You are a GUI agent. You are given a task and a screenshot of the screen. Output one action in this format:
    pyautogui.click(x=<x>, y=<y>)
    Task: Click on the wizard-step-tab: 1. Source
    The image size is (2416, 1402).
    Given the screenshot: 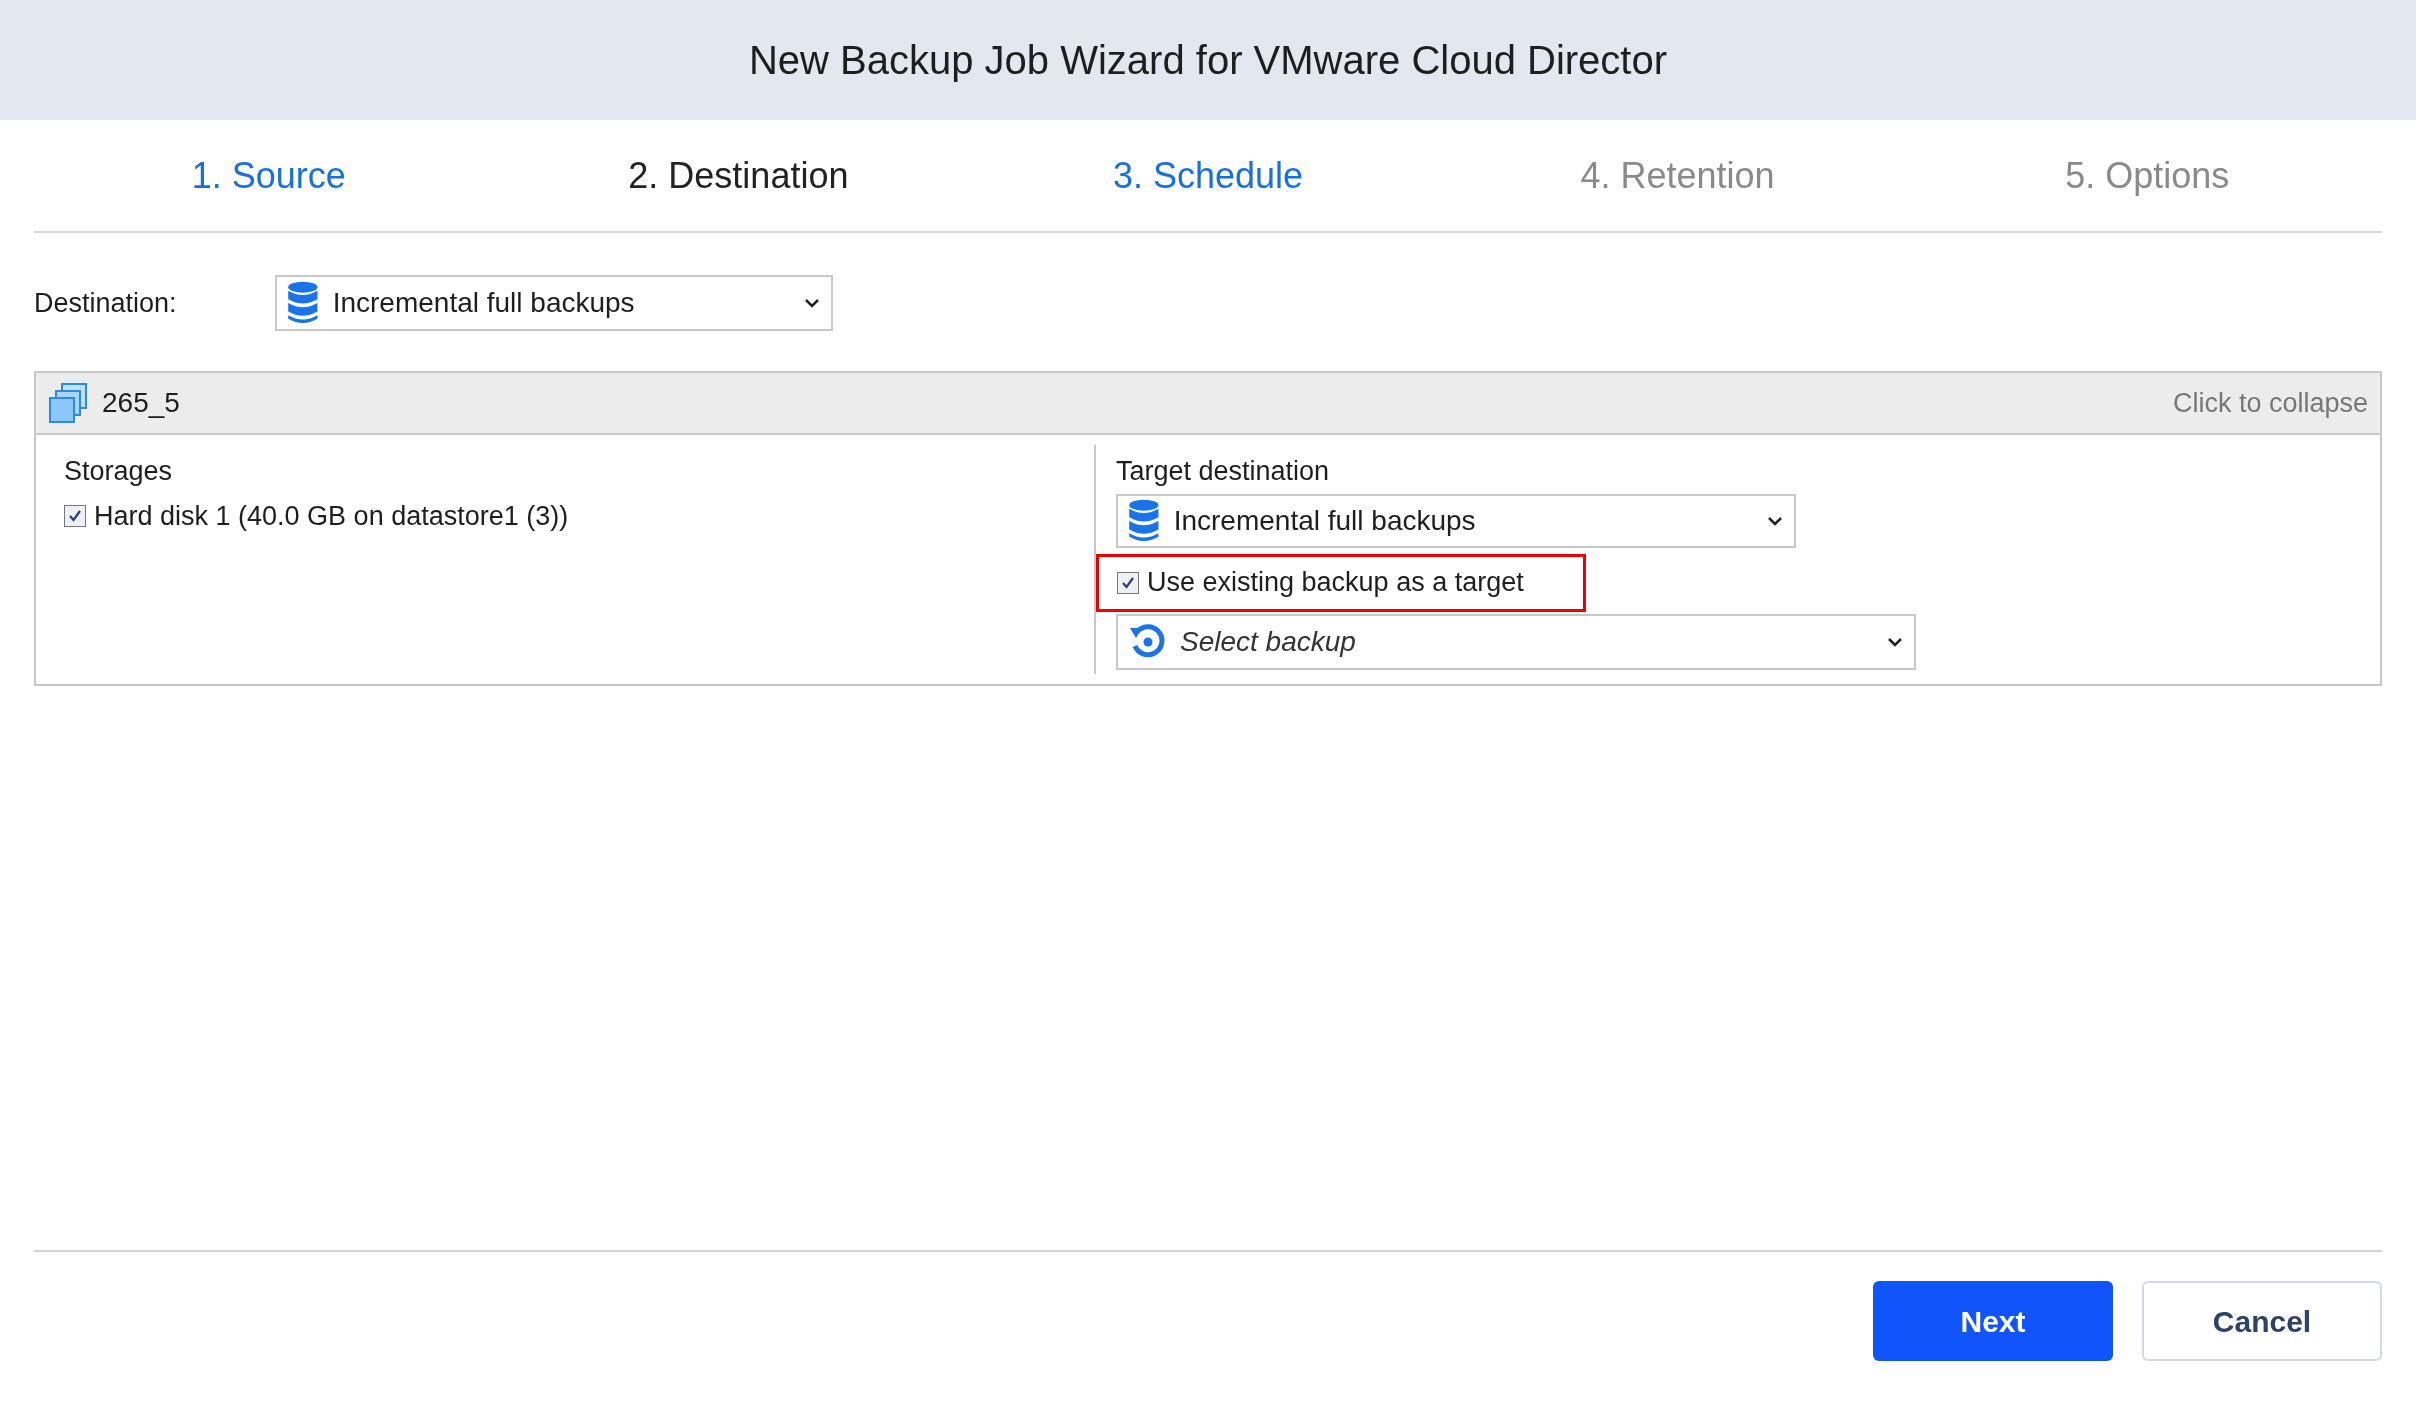 What is the action you would take?
    pyautogui.click(x=268, y=175)
    